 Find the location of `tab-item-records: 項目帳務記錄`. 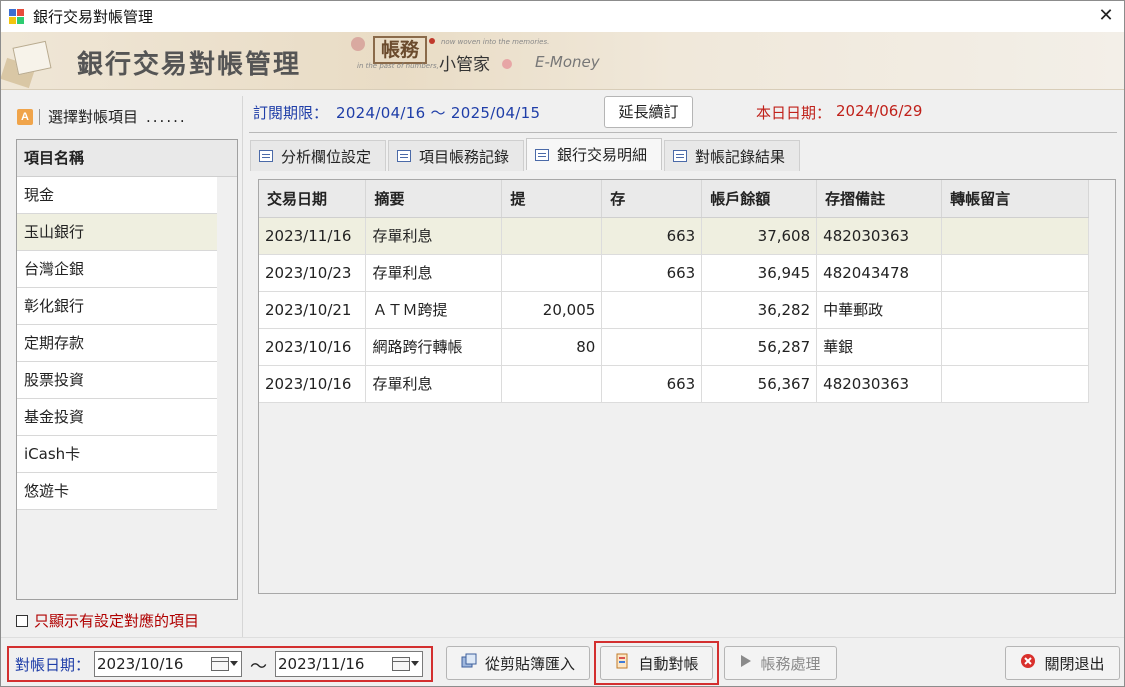

tab-item-records: 項目帳務記錄 is located at coordinates (456, 155).